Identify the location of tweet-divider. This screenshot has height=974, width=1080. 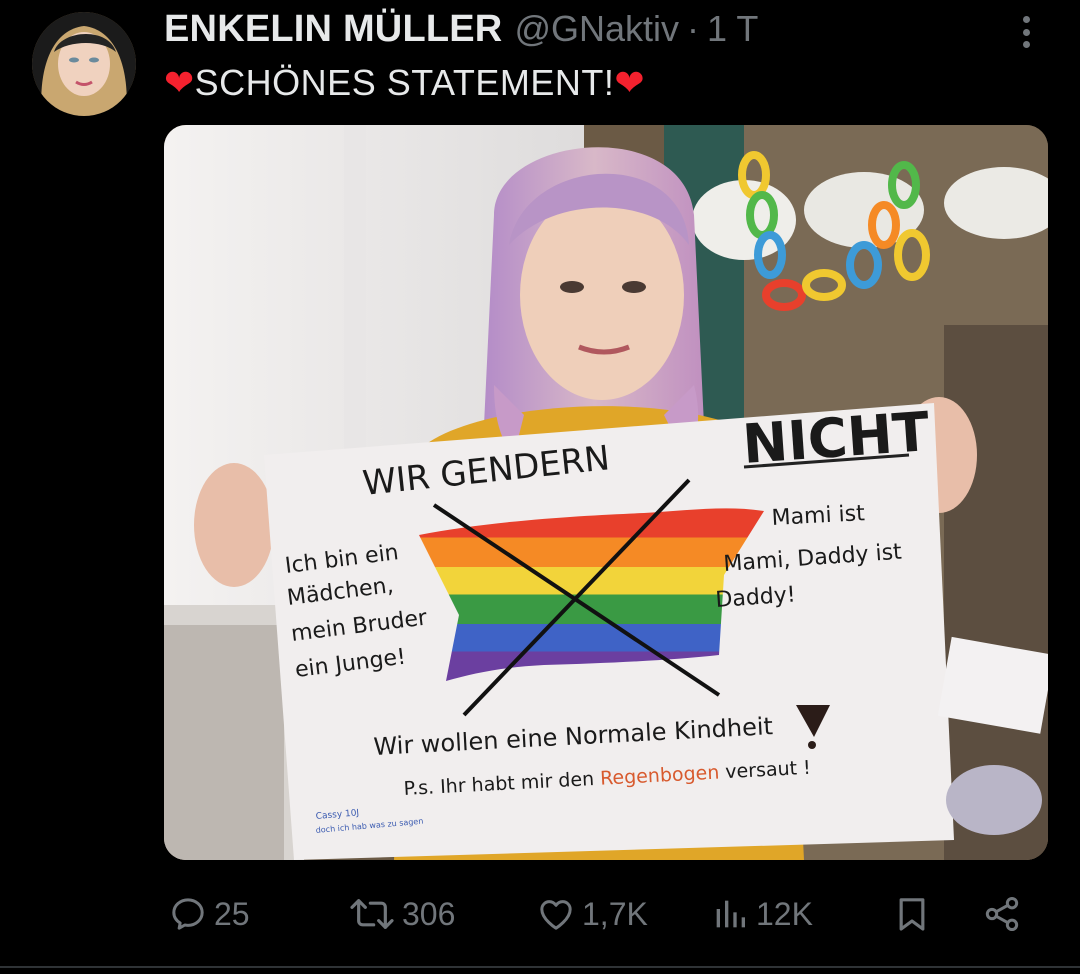
(540, 967).